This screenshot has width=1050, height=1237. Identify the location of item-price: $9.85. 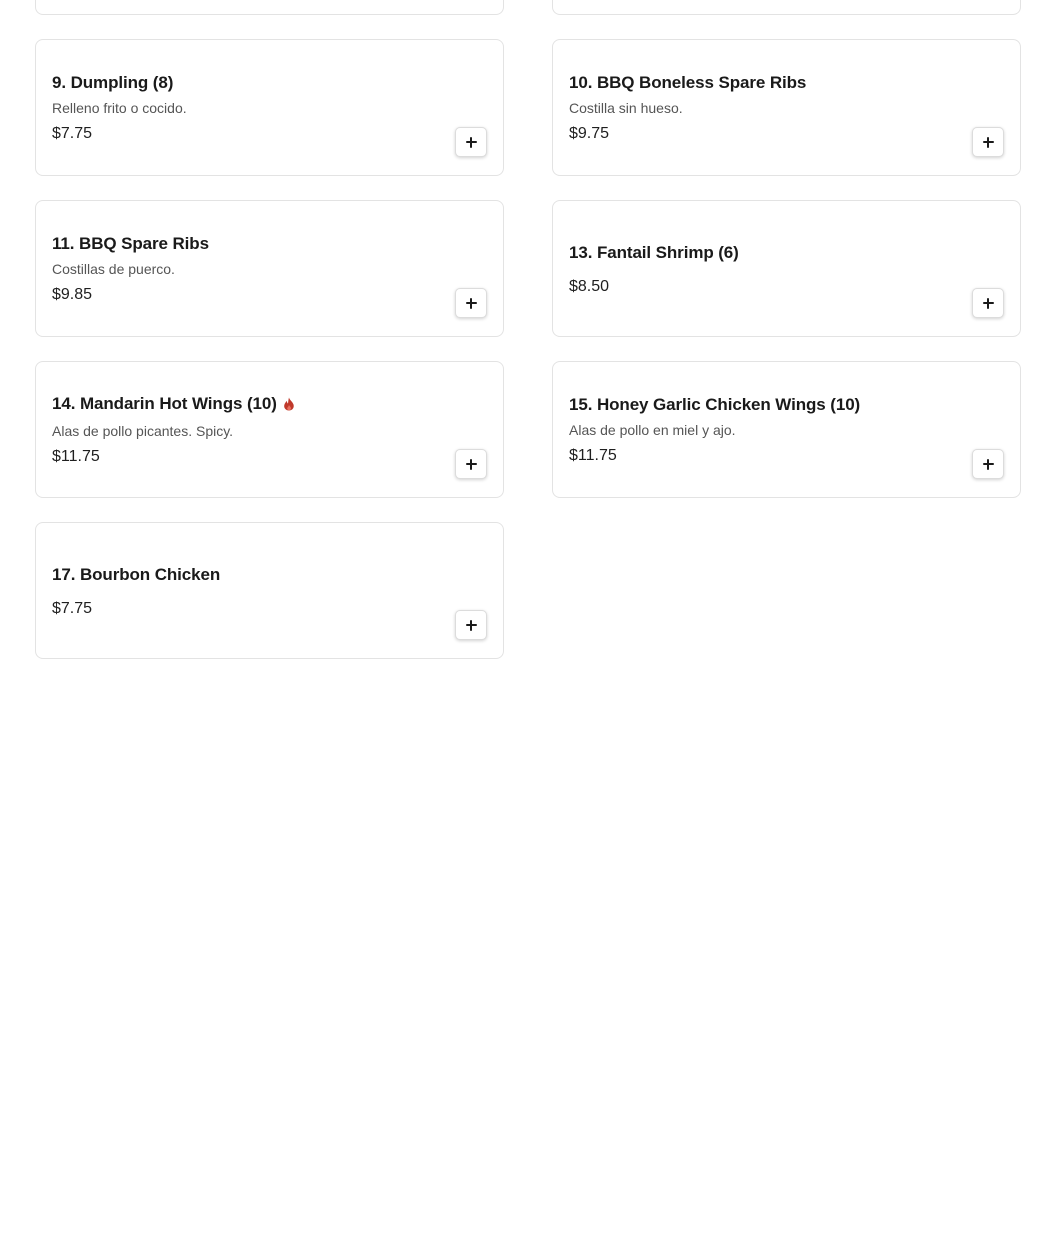
(72, 294).